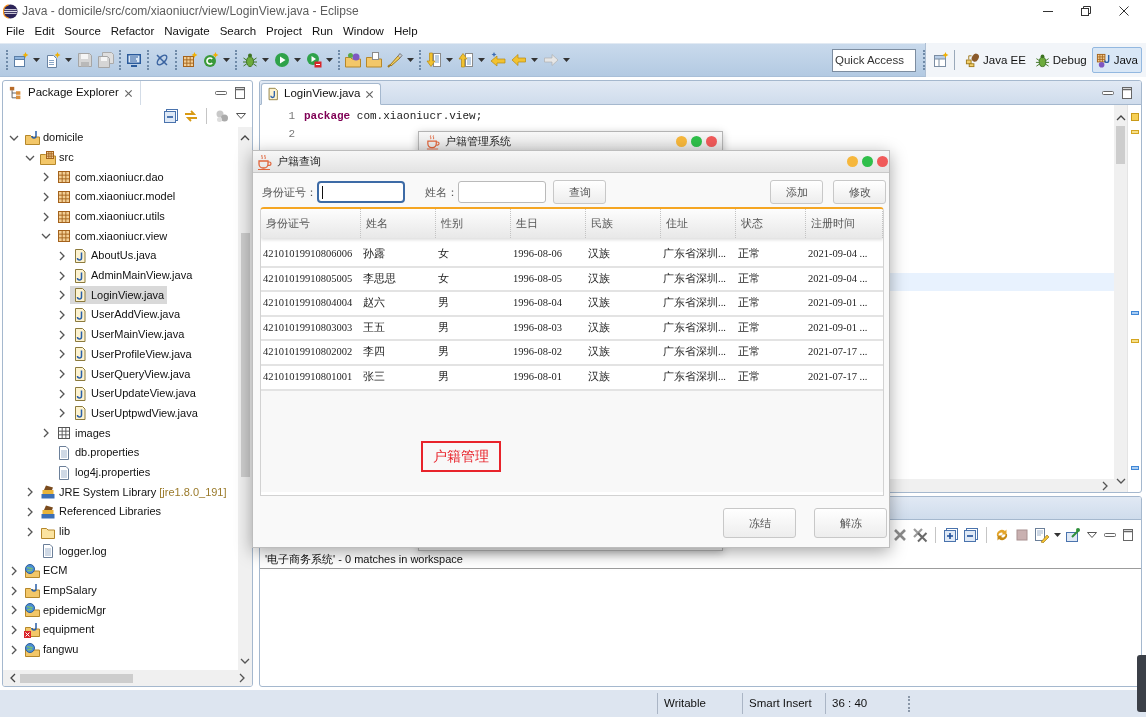 The image size is (1146, 717). I want to click on bug-icon, so click(250, 60).